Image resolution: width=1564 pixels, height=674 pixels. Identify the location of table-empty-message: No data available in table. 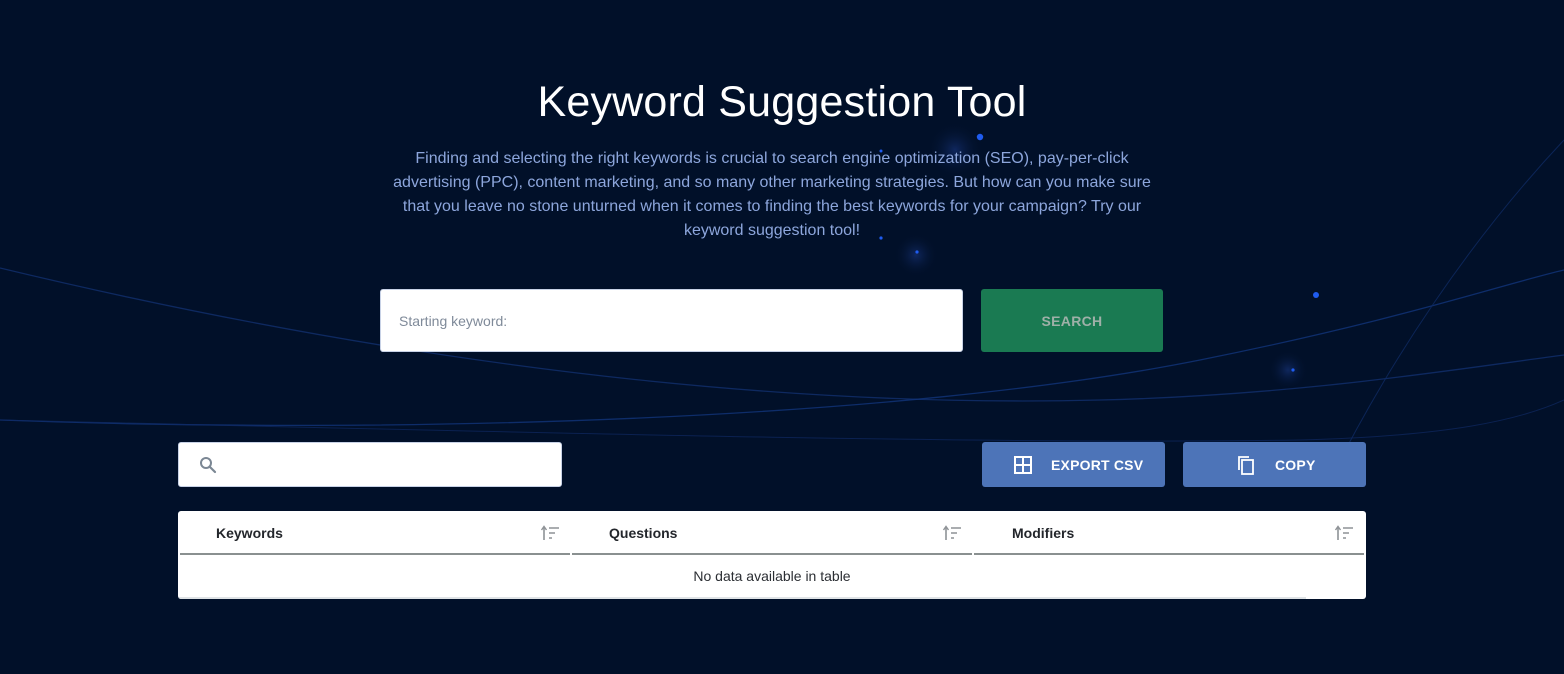
(772, 576).